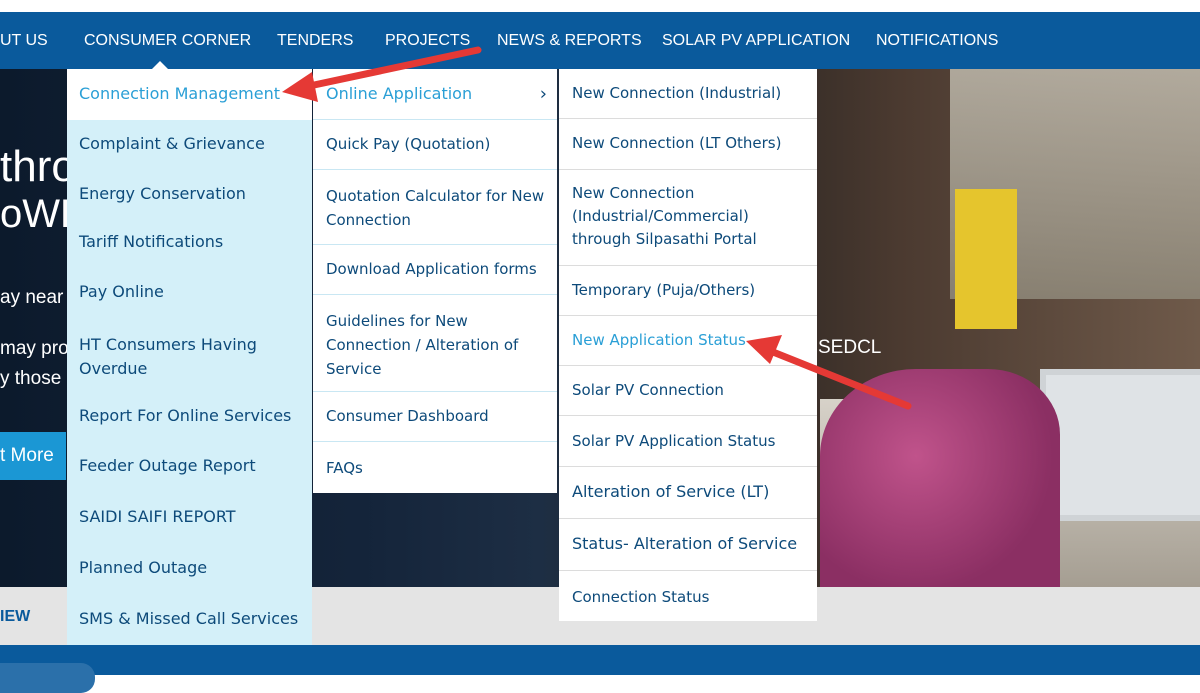  I want to click on hero-heading-line-1: thro, so click(38, 166).